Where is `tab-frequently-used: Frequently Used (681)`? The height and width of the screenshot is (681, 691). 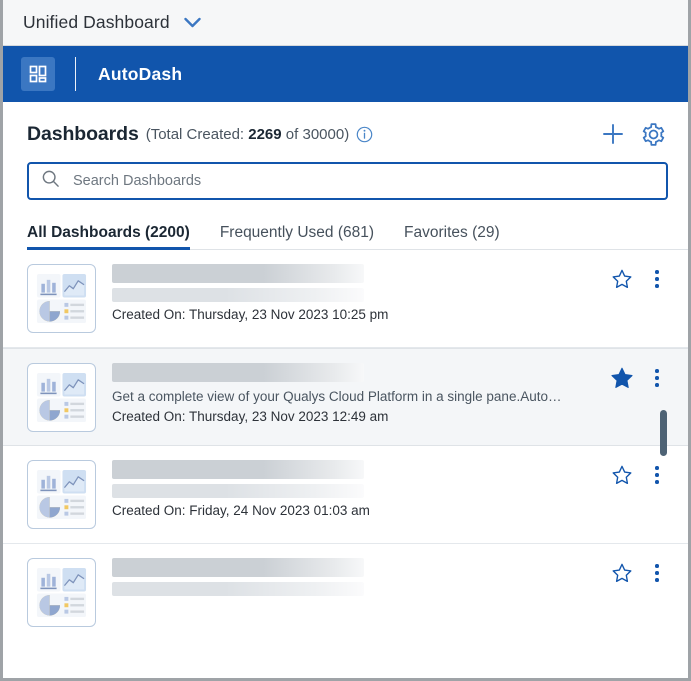
tab-frequently-used: Frequently Used (681) is located at coordinates (297, 236).